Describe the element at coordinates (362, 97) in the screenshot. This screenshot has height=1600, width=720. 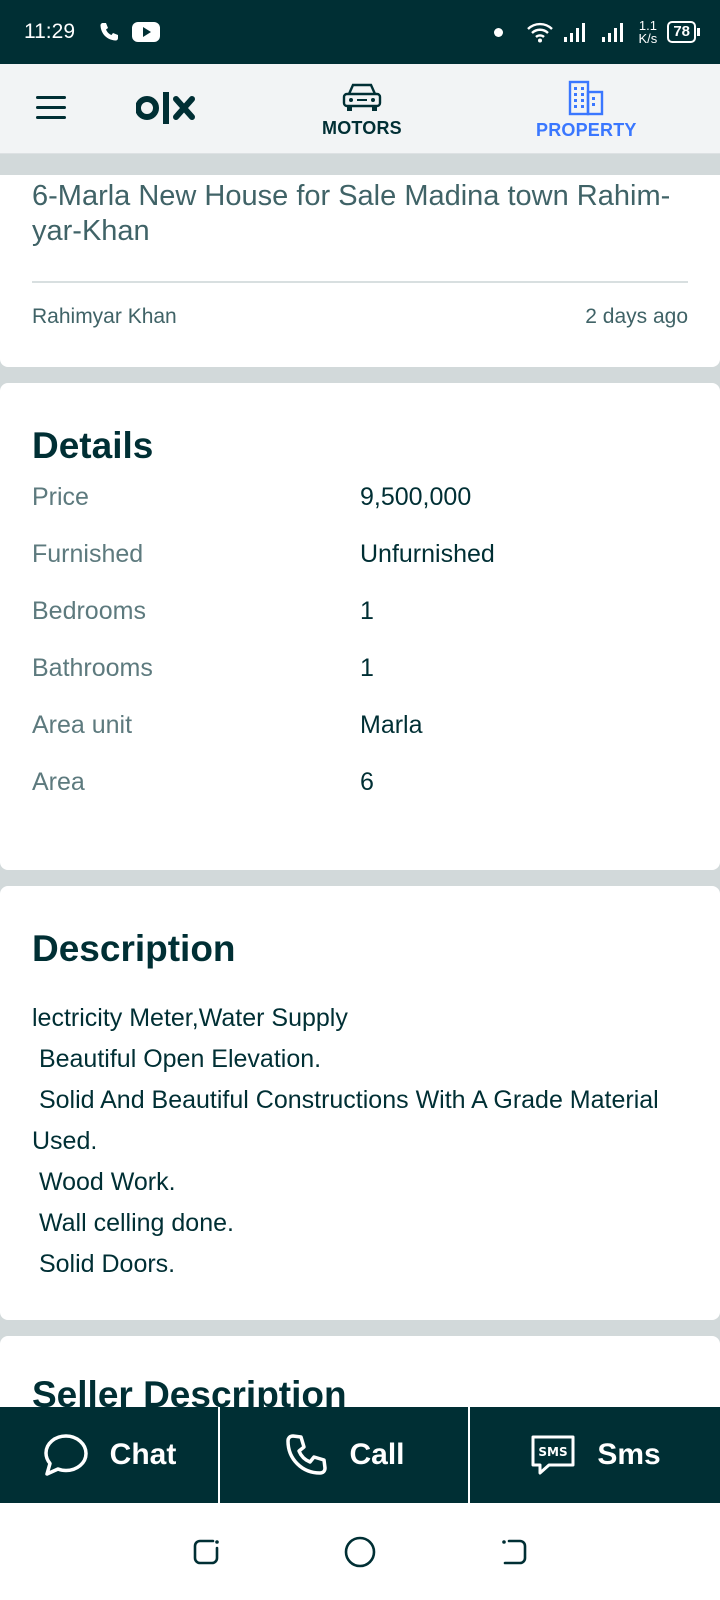
I see `car-icon` at that location.